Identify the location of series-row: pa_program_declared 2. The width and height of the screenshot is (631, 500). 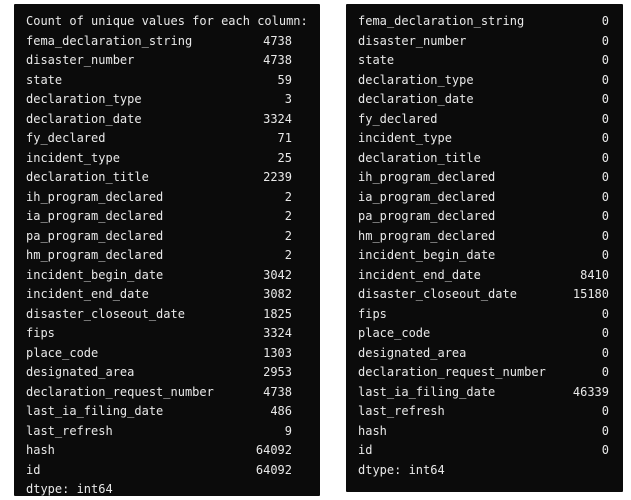
(167, 237).